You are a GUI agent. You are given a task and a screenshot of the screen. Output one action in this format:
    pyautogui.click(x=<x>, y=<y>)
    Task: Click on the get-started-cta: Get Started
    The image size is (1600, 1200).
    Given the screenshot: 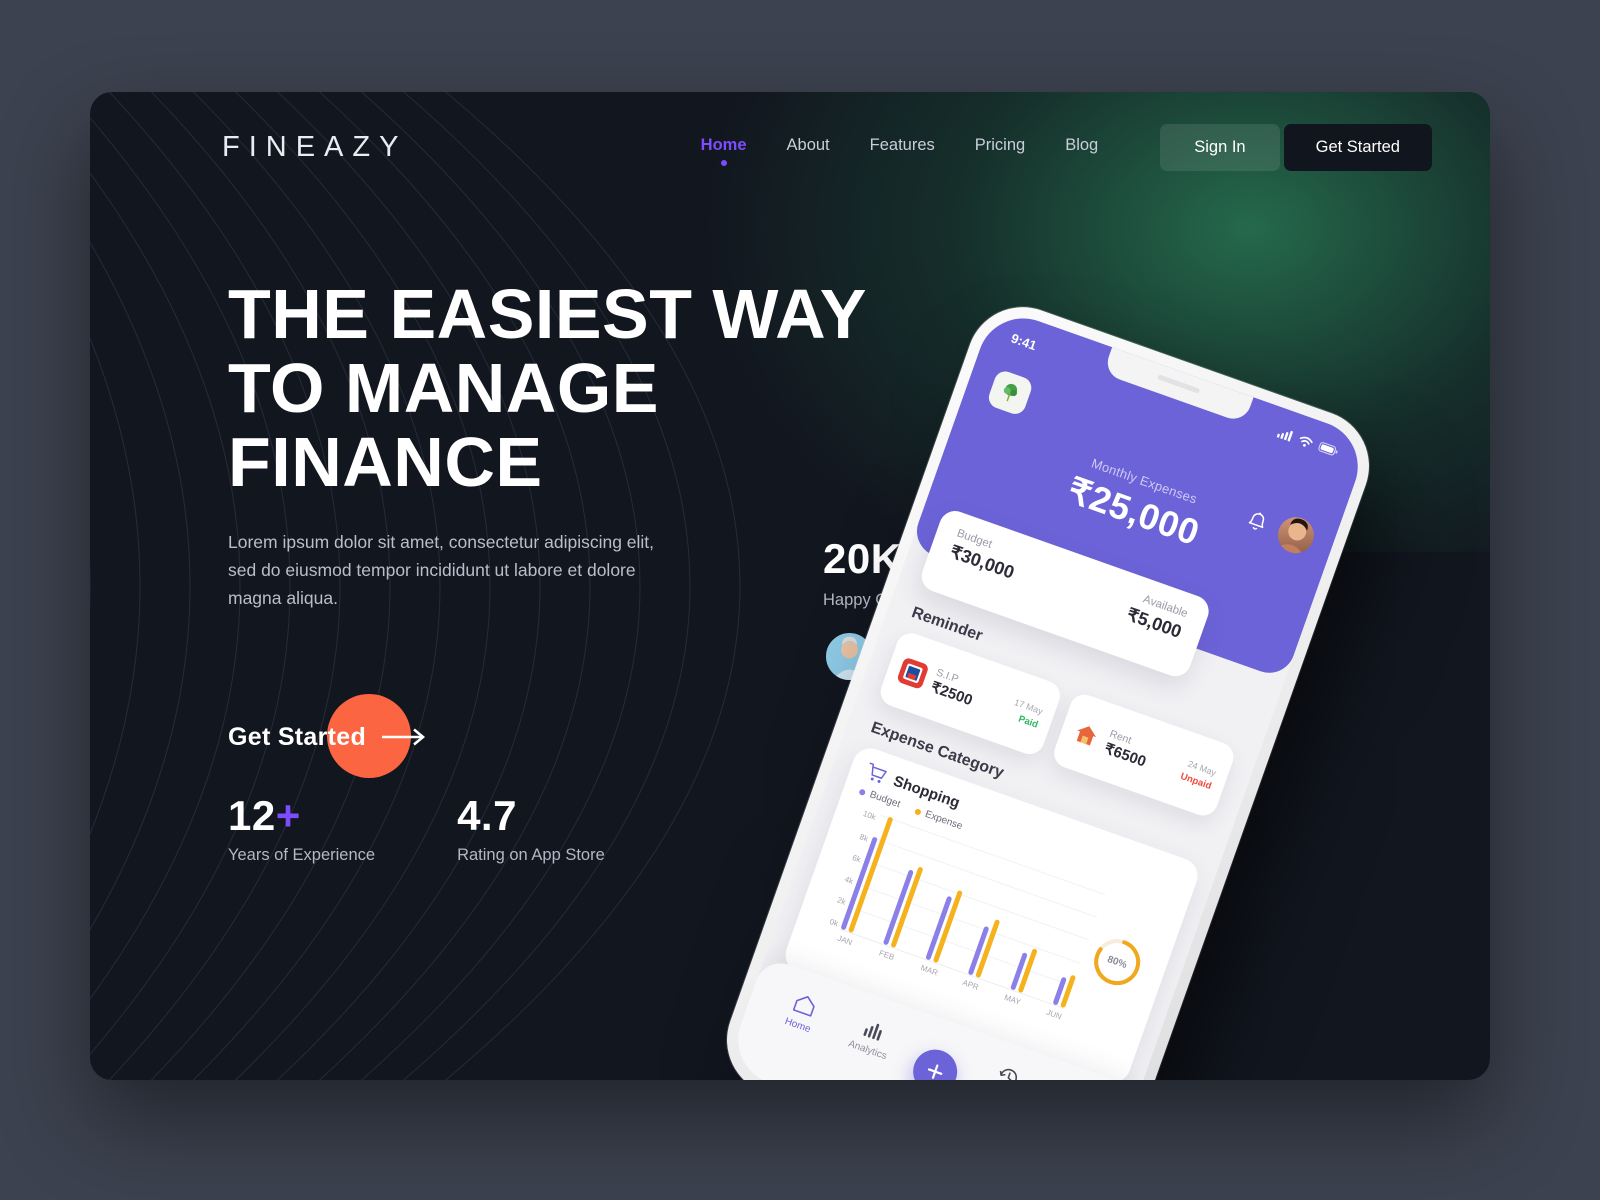 What is the action you would take?
    pyautogui.click(x=378, y=737)
    